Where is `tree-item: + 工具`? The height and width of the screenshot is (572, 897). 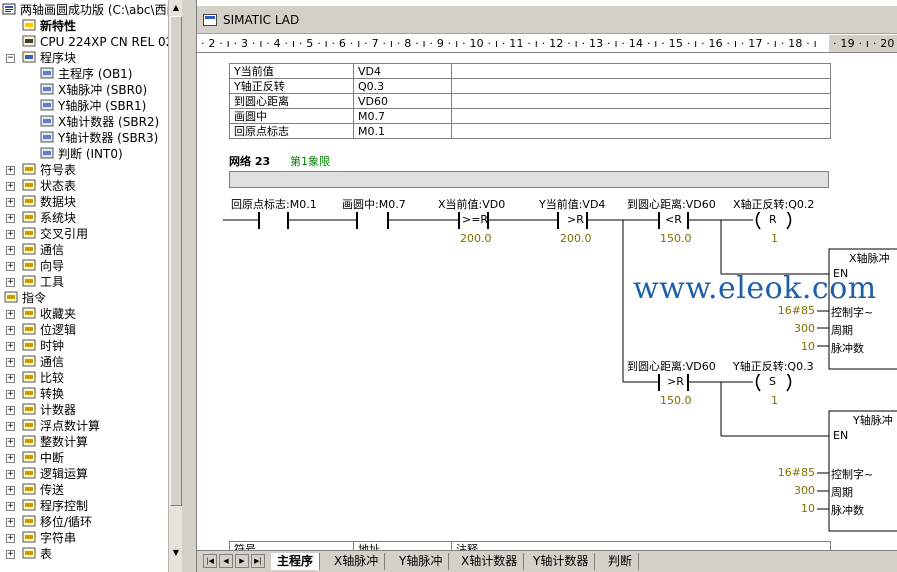 tree-item: + 工具 is located at coordinates (84, 282).